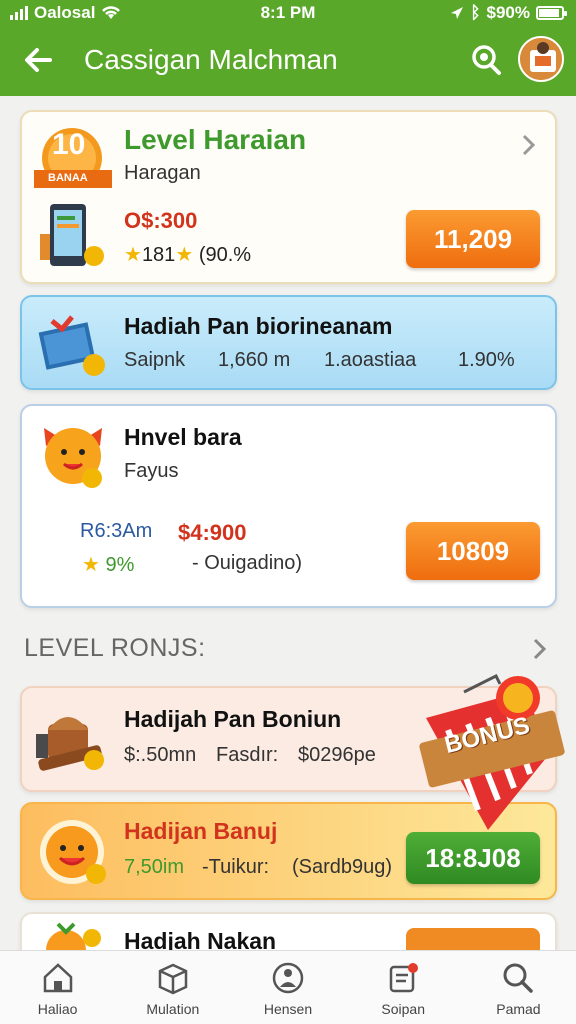  Describe the element at coordinates (162, 173) in the screenshot. I see `card-subtitle: Haragan` at that location.